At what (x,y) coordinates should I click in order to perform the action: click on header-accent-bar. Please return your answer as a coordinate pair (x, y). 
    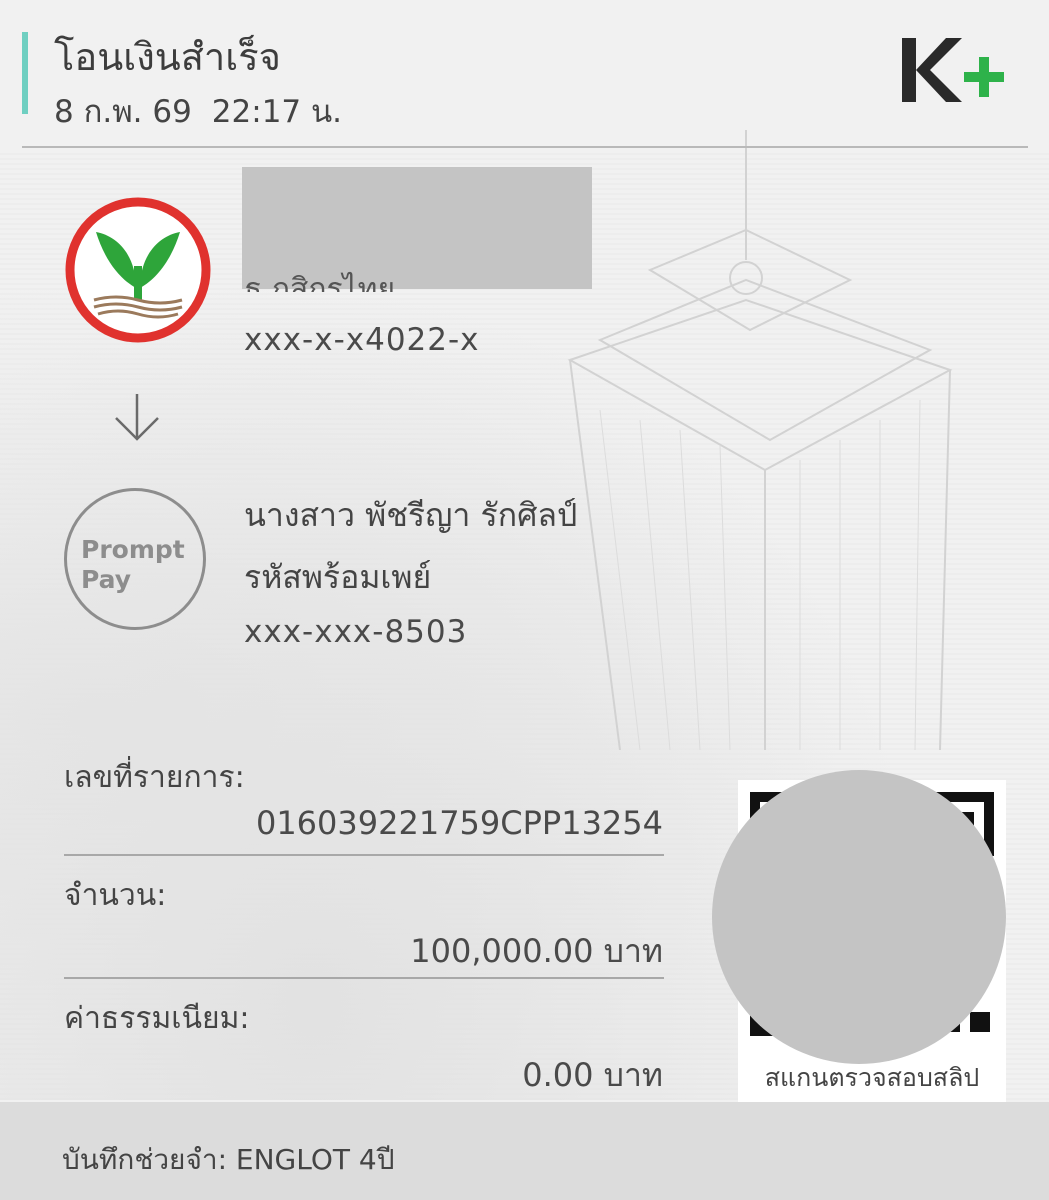
    Looking at the image, I should click on (25, 73).